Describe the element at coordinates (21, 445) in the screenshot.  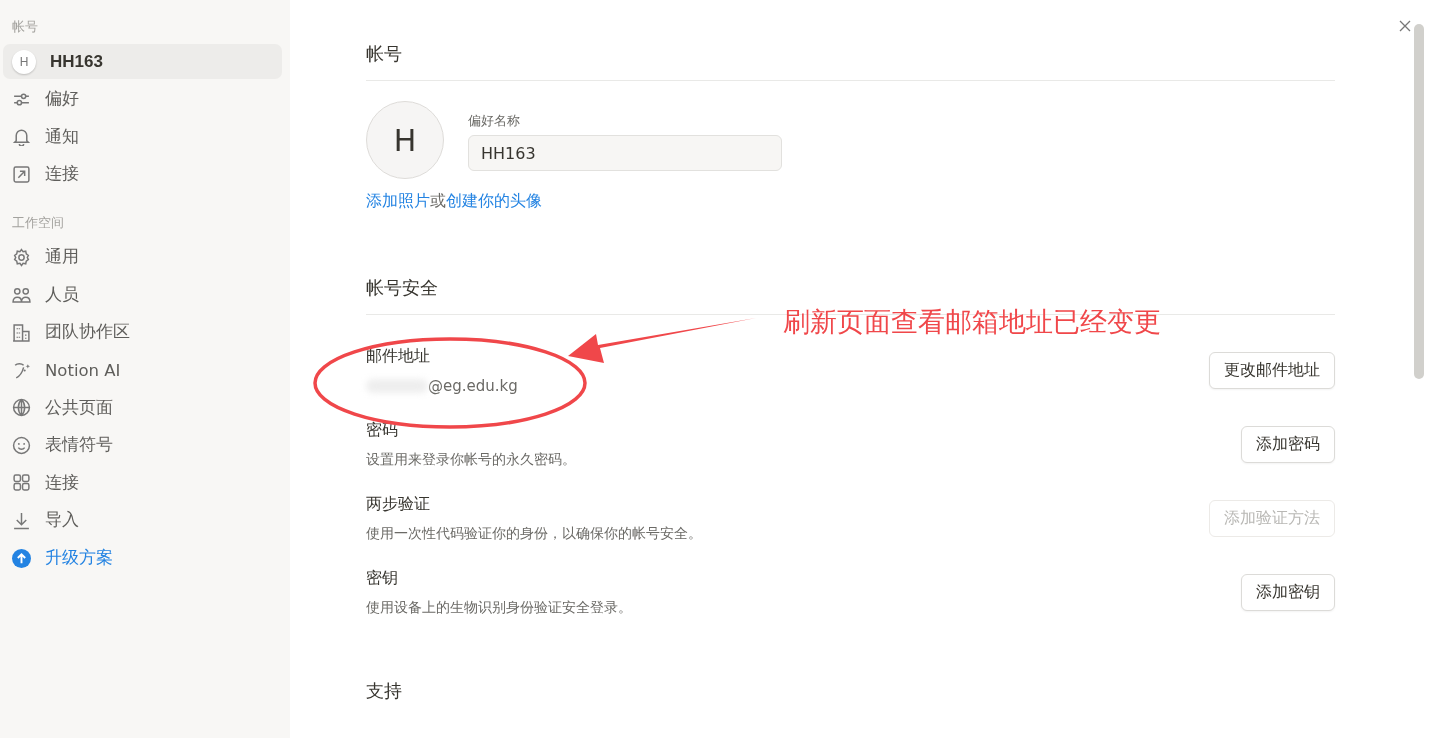
I see `smiley-icon` at that location.